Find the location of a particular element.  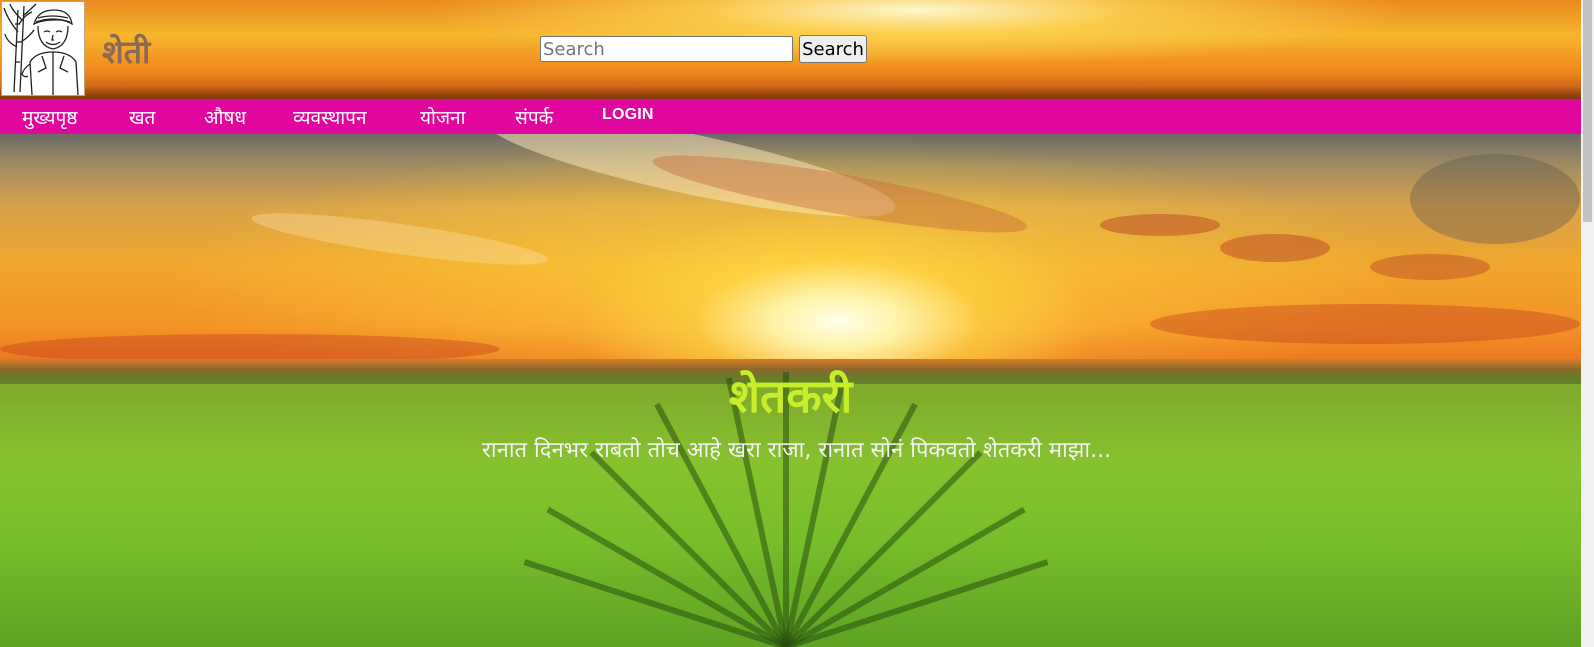

farmer-logo is located at coordinates (43, 48).